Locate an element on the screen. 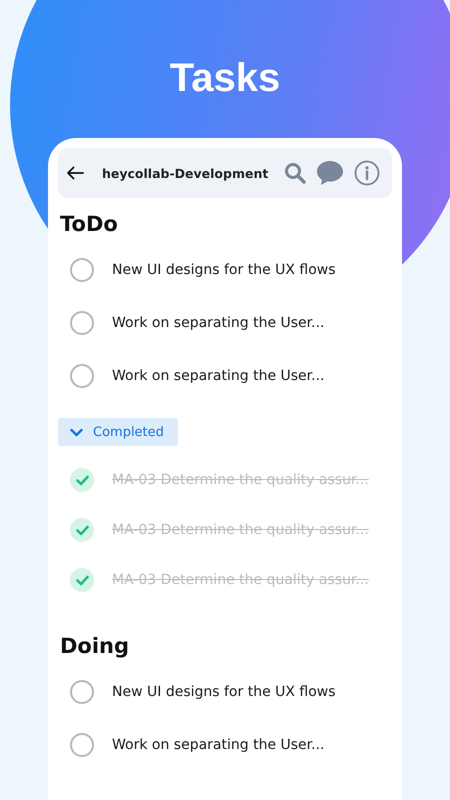 The width and height of the screenshot is (450, 800). search-icon is located at coordinates (295, 173).